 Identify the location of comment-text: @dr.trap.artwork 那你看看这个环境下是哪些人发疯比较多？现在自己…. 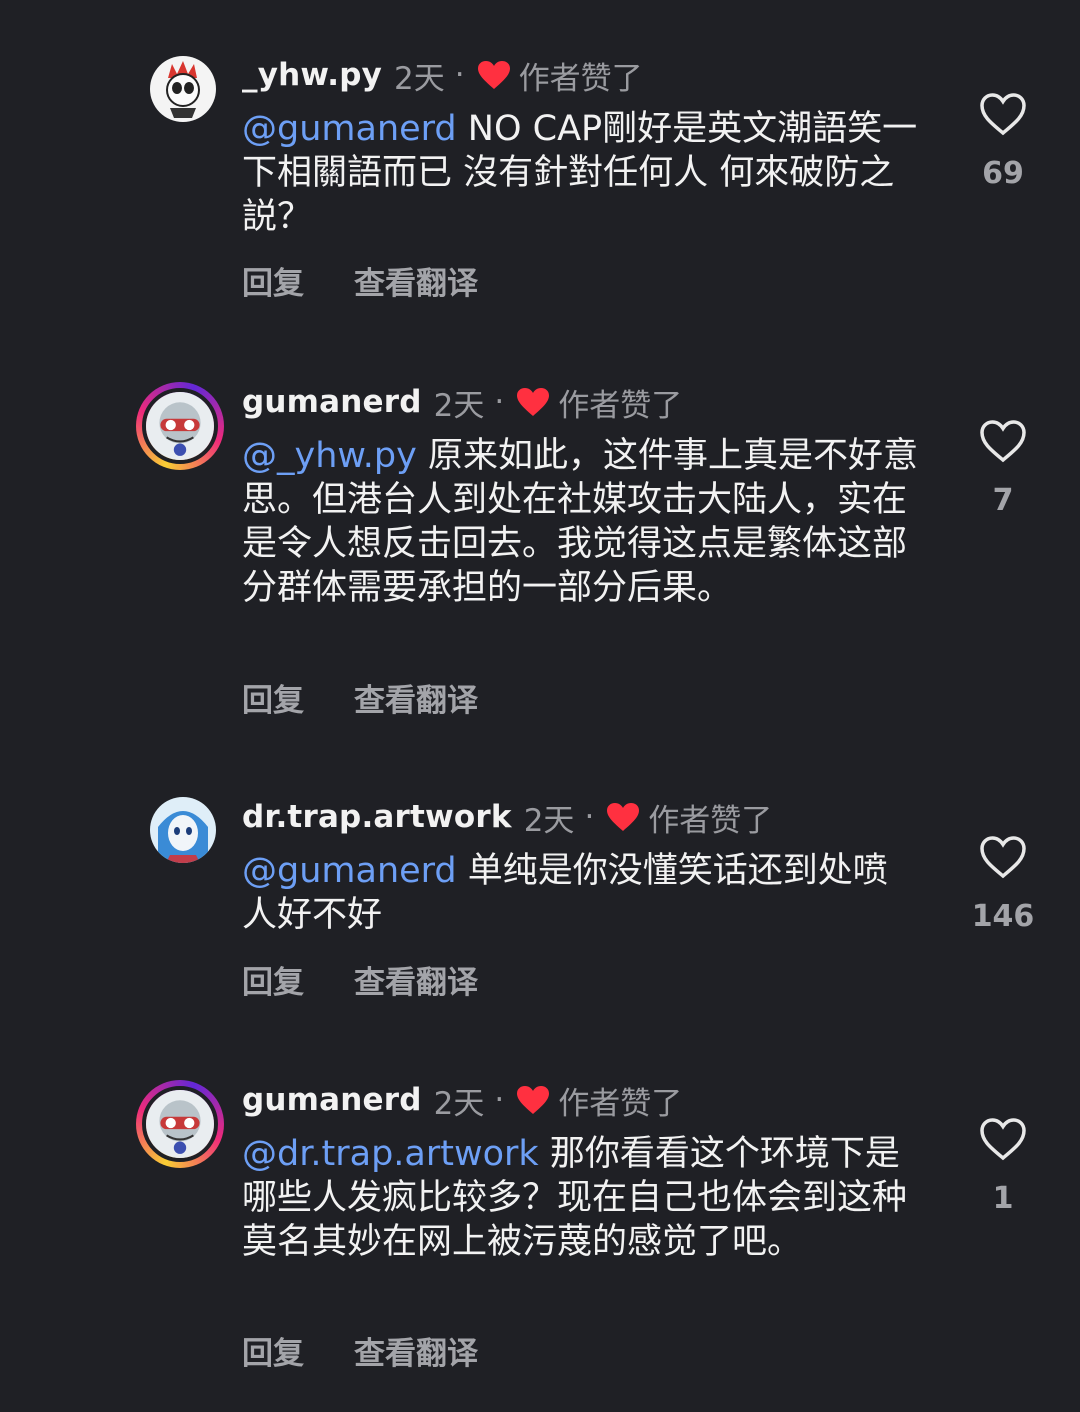
(582, 1198).